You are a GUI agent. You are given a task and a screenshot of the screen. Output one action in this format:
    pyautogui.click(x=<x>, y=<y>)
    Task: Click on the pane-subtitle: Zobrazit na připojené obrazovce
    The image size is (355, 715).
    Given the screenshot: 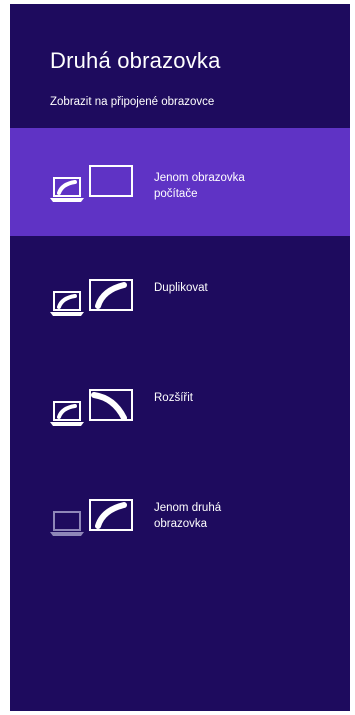 What is the action you would take?
    pyautogui.click(x=132, y=102)
    